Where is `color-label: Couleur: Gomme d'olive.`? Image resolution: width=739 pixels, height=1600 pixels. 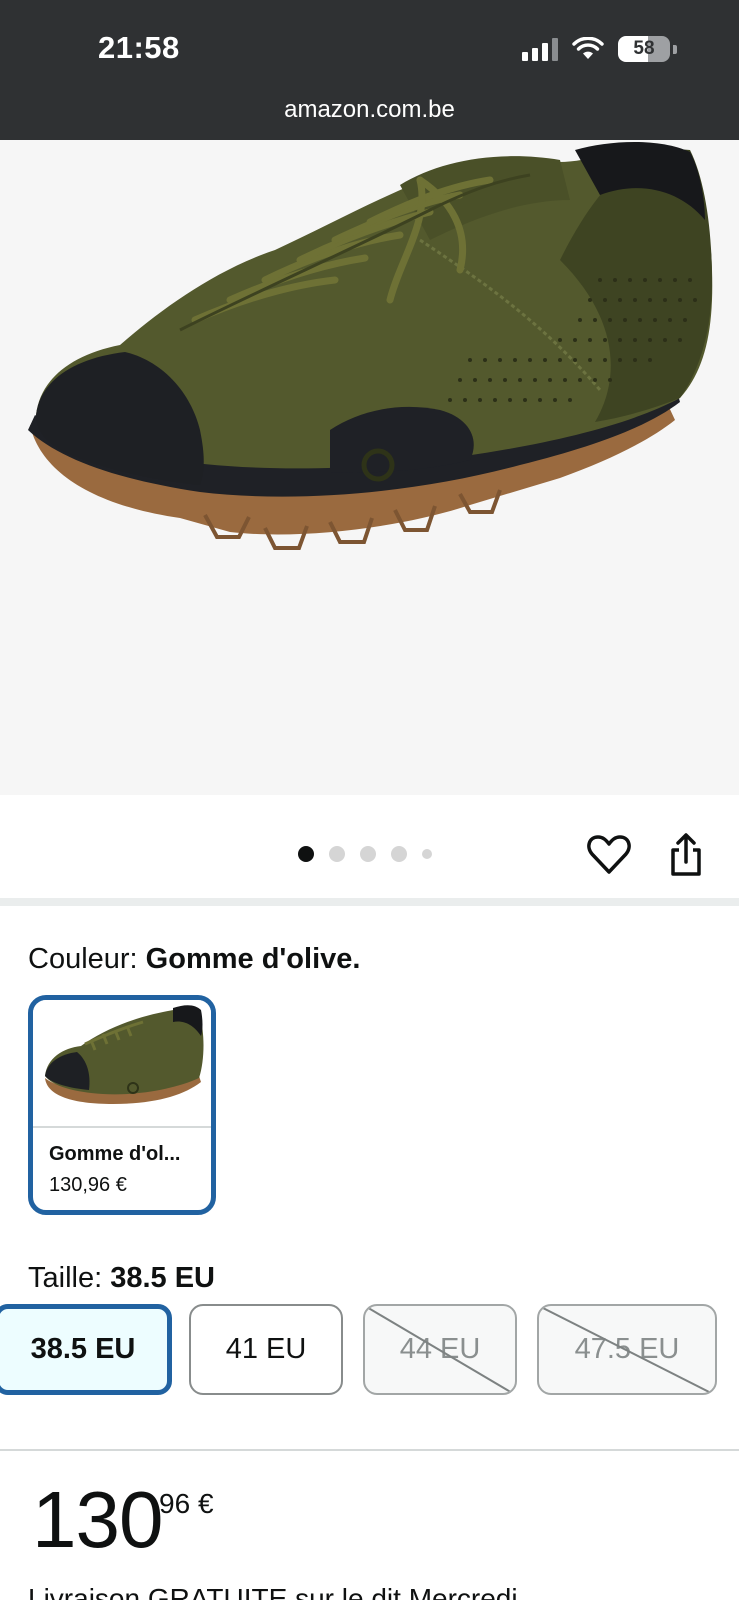
color-label: Couleur: Gomme d'olive. is located at coordinates (194, 959).